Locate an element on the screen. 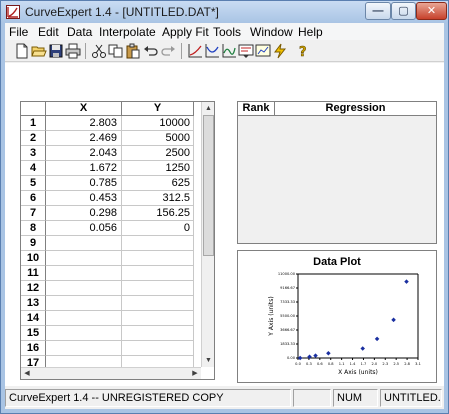 This screenshot has height=414, width=449. horizontal-scrollbar: ◀ ▶ is located at coordinates (111, 373).